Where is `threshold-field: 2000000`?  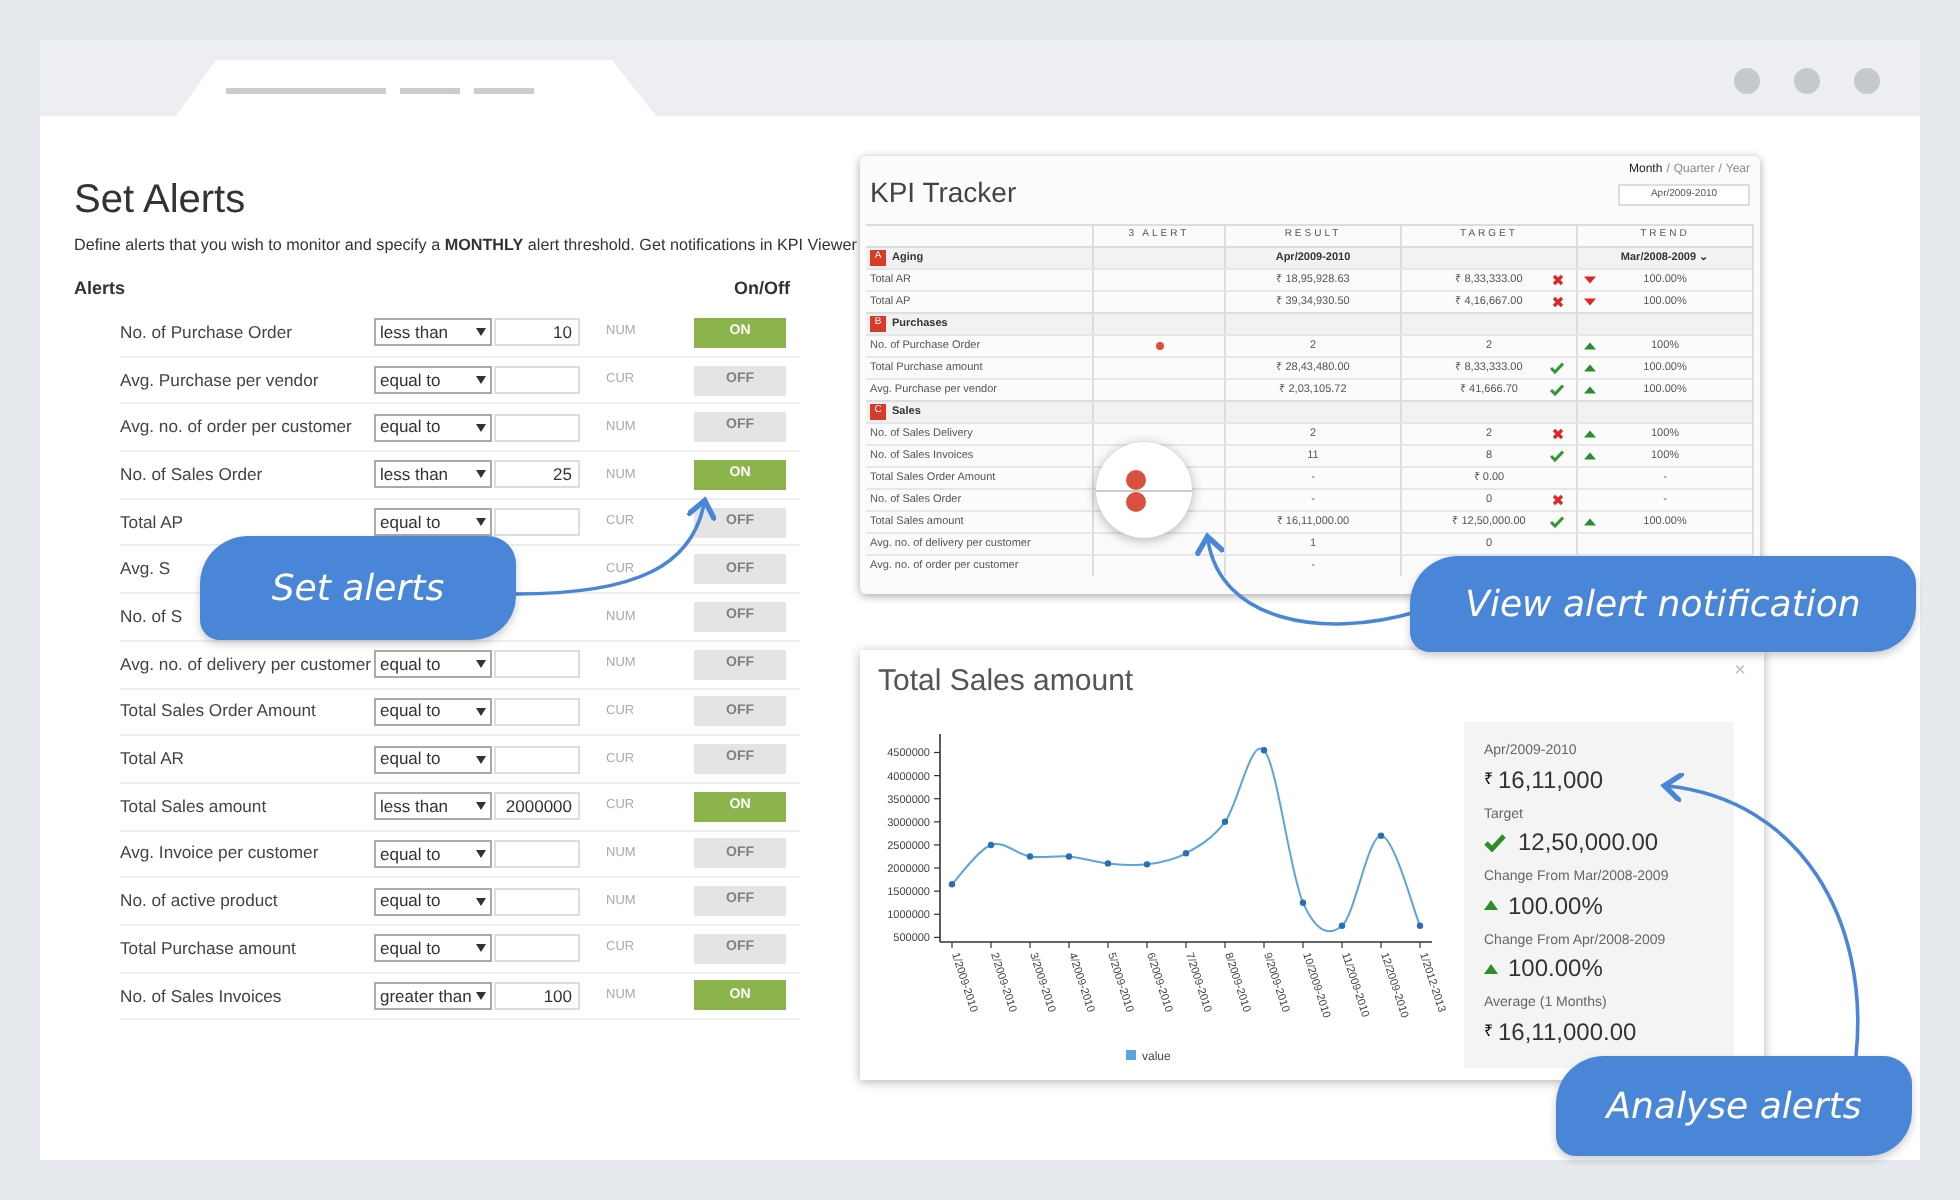
threshold-field: 2000000 is located at coordinates (537, 806).